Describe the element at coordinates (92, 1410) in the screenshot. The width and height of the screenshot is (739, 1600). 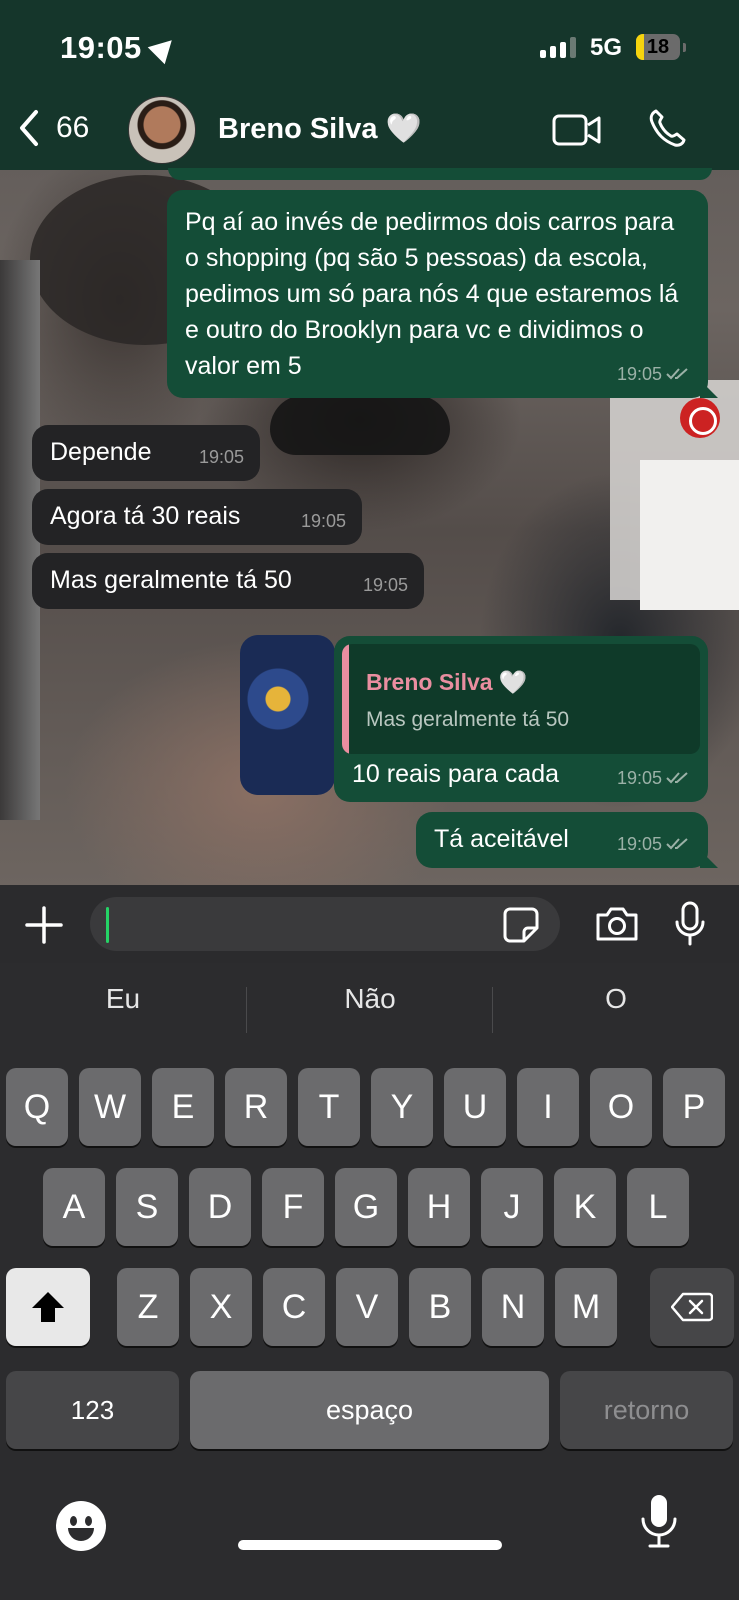
I see `numbers-key: 123` at that location.